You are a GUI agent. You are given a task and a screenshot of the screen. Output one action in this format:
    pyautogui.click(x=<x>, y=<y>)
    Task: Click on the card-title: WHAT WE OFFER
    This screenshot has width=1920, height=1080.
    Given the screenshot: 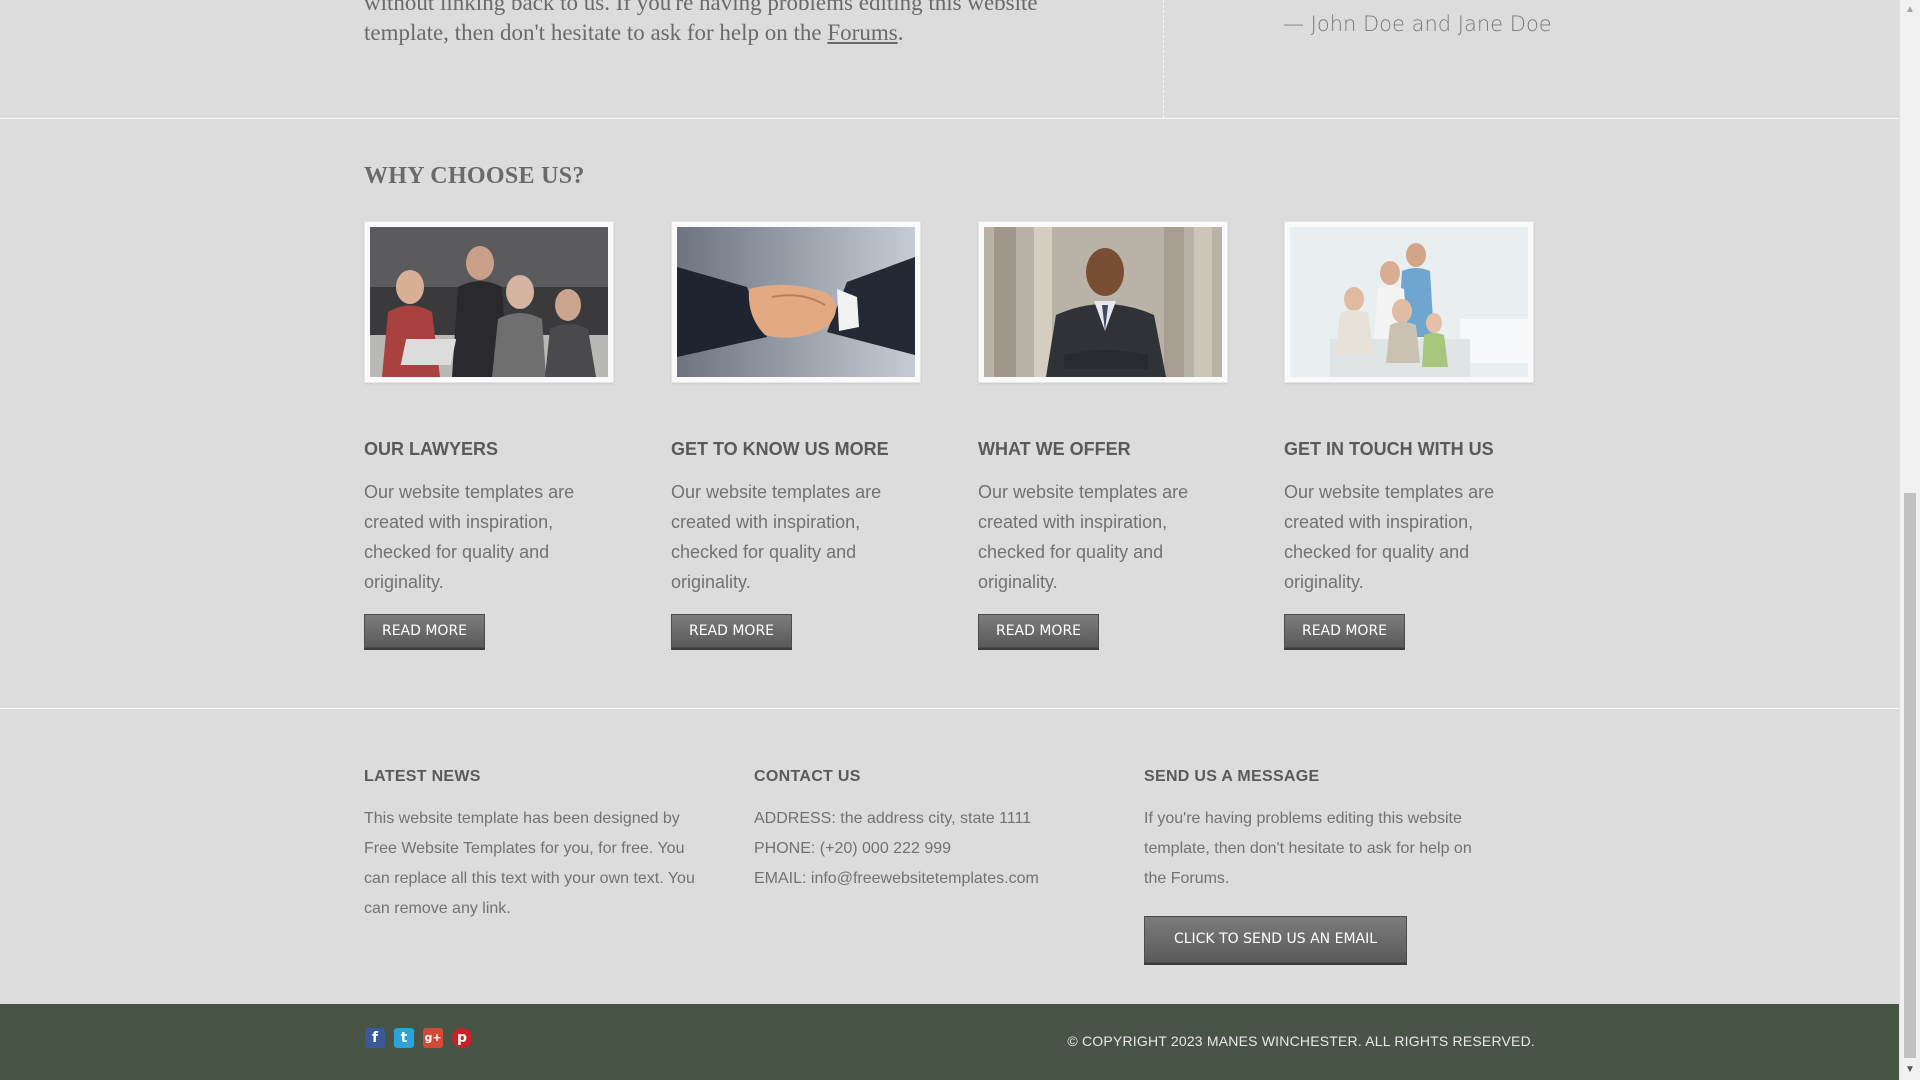 What is the action you would take?
    pyautogui.click(x=1054, y=449)
    